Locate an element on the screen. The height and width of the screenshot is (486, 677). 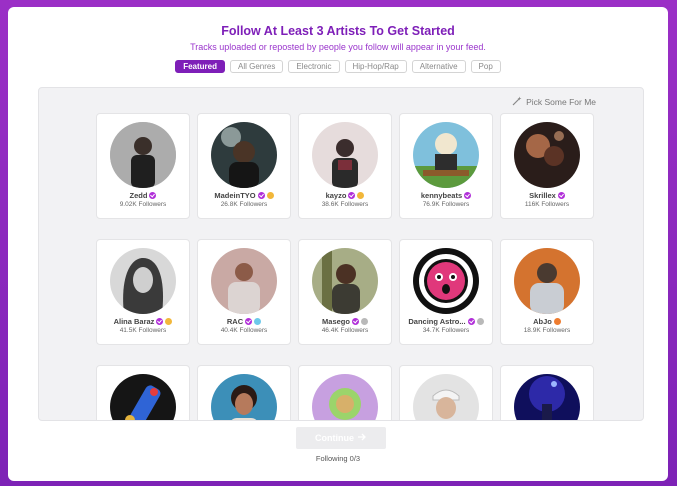
artist-card-rac: RAC 40.4K Followers is located at coordinates (244, 292).